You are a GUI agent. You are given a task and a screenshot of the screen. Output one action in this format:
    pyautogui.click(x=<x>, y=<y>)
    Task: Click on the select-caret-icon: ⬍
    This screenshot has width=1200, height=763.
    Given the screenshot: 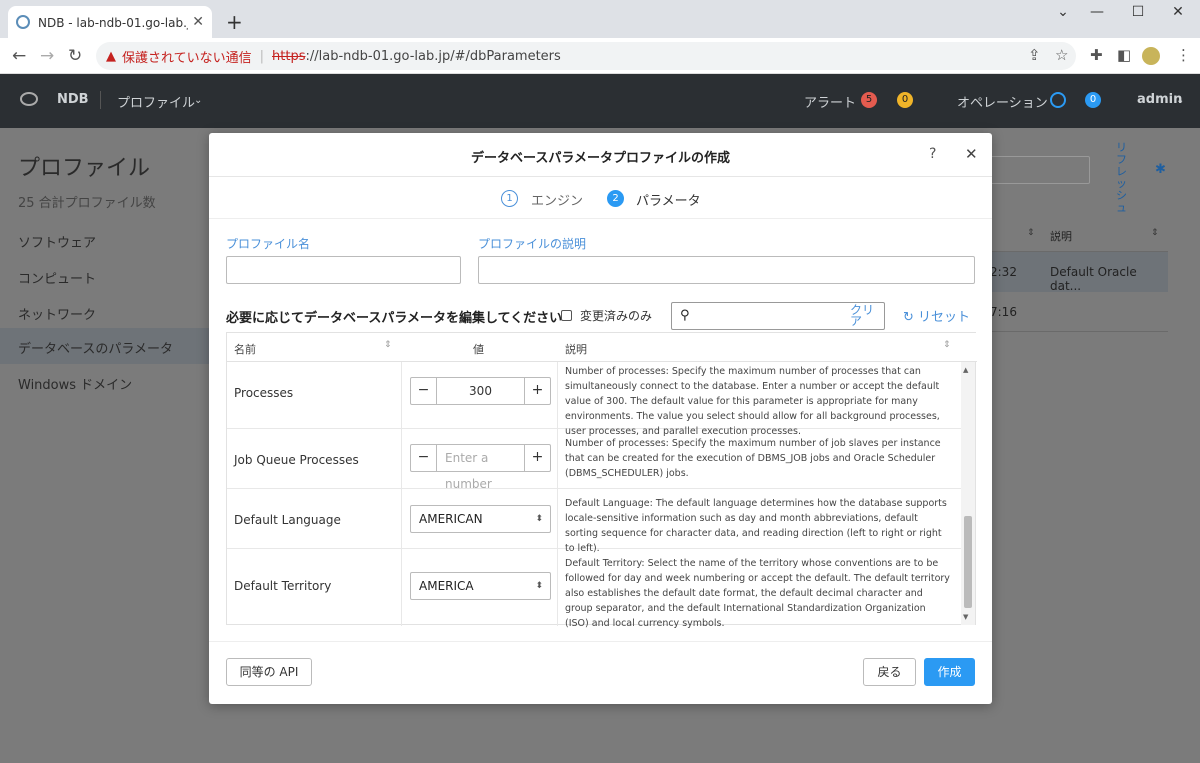 What is the action you would take?
    pyautogui.click(x=539, y=519)
    